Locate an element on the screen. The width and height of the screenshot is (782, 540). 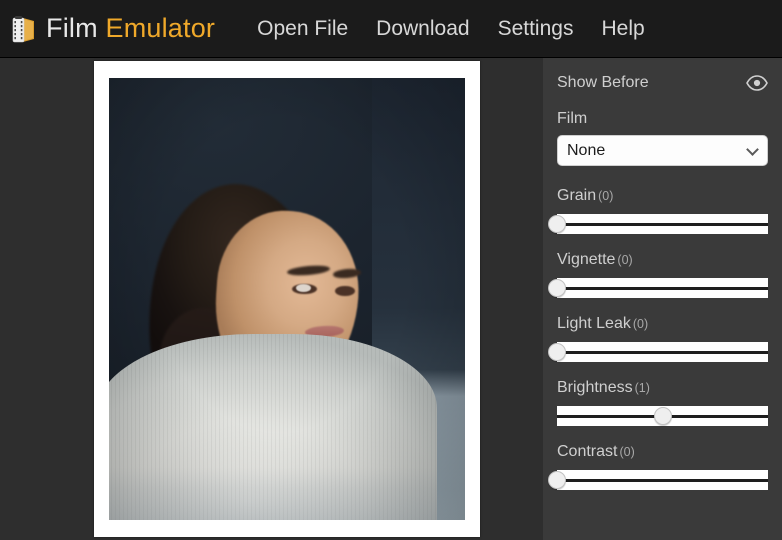
slider-brightness-thumb is located at coordinates (662, 416).